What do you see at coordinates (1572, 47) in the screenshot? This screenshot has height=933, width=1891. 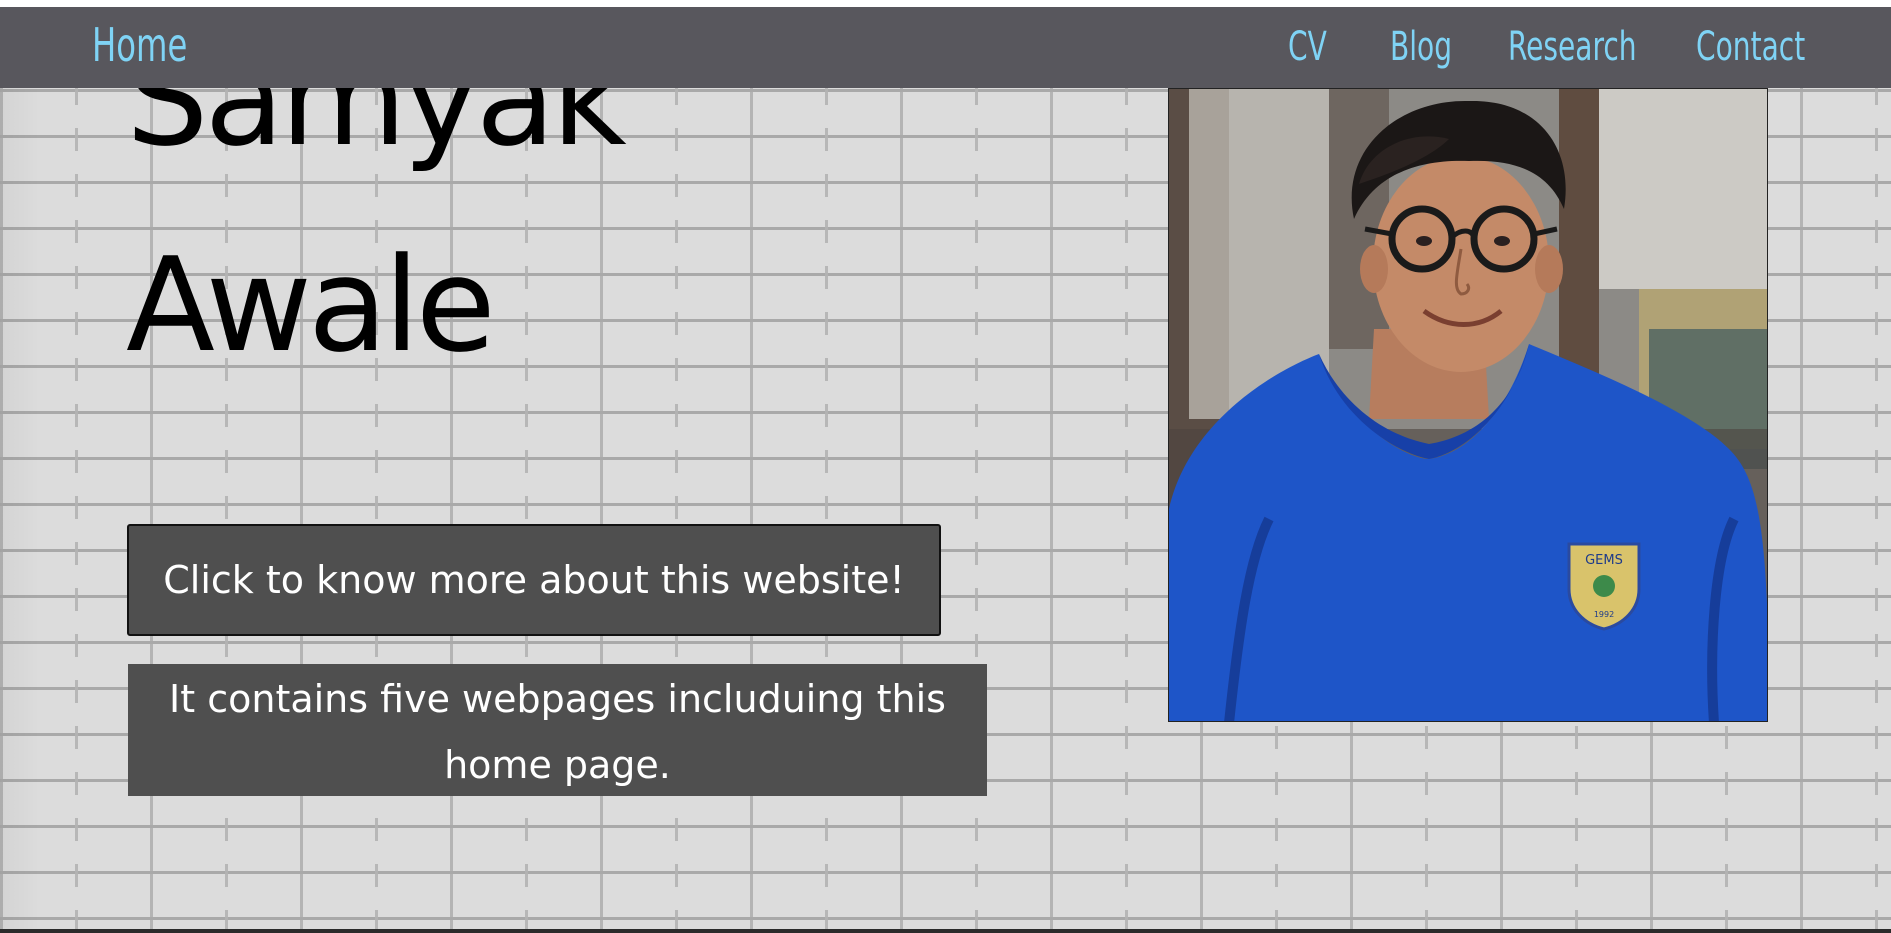 I see `nav-research-link: Research` at bounding box center [1572, 47].